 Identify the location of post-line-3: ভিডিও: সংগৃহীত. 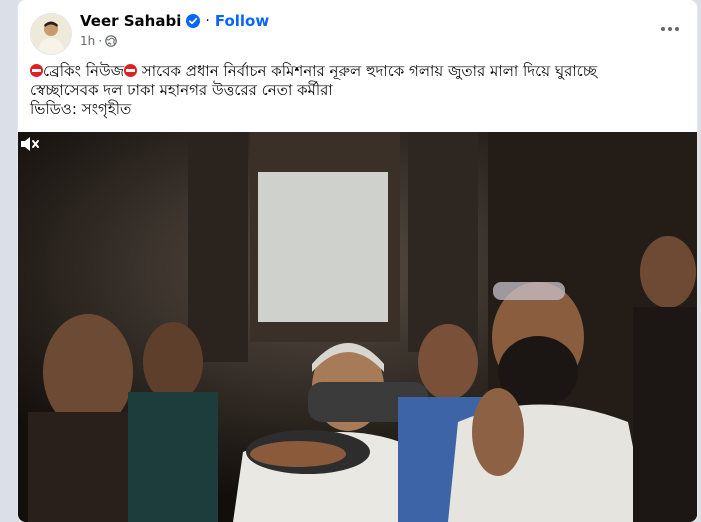
(81, 109).